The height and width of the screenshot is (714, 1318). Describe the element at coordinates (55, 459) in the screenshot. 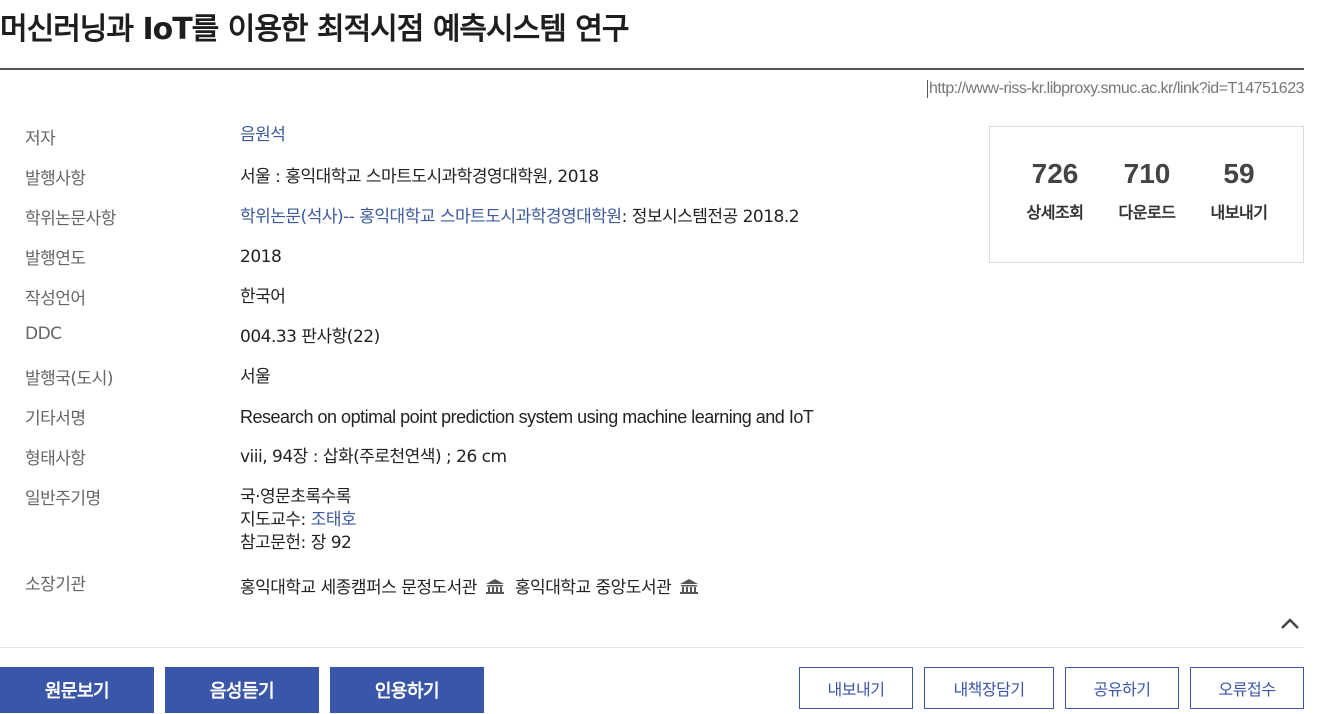

I see `format-label: 형태사항` at that location.